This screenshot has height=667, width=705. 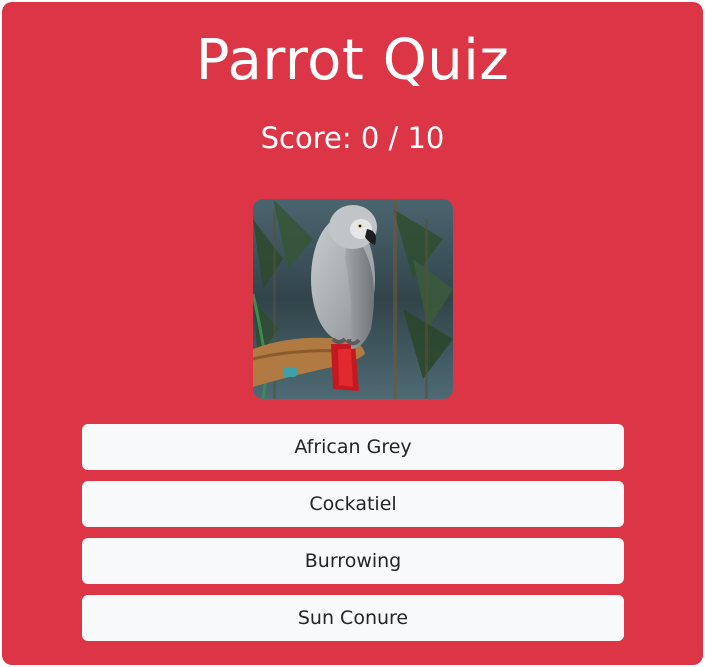 What do you see at coordinates (353, 447) in the screenshot?
I see `answer-option-african-grey: African Grey` at bounding box center [353, 447].